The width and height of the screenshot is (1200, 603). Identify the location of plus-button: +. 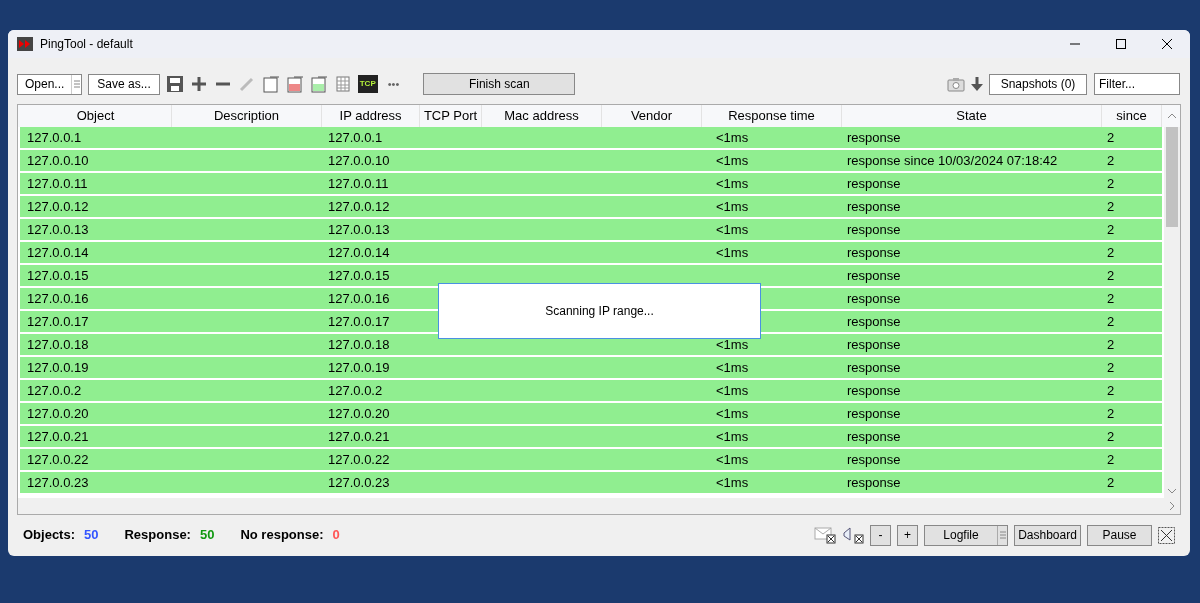
(907, 535).